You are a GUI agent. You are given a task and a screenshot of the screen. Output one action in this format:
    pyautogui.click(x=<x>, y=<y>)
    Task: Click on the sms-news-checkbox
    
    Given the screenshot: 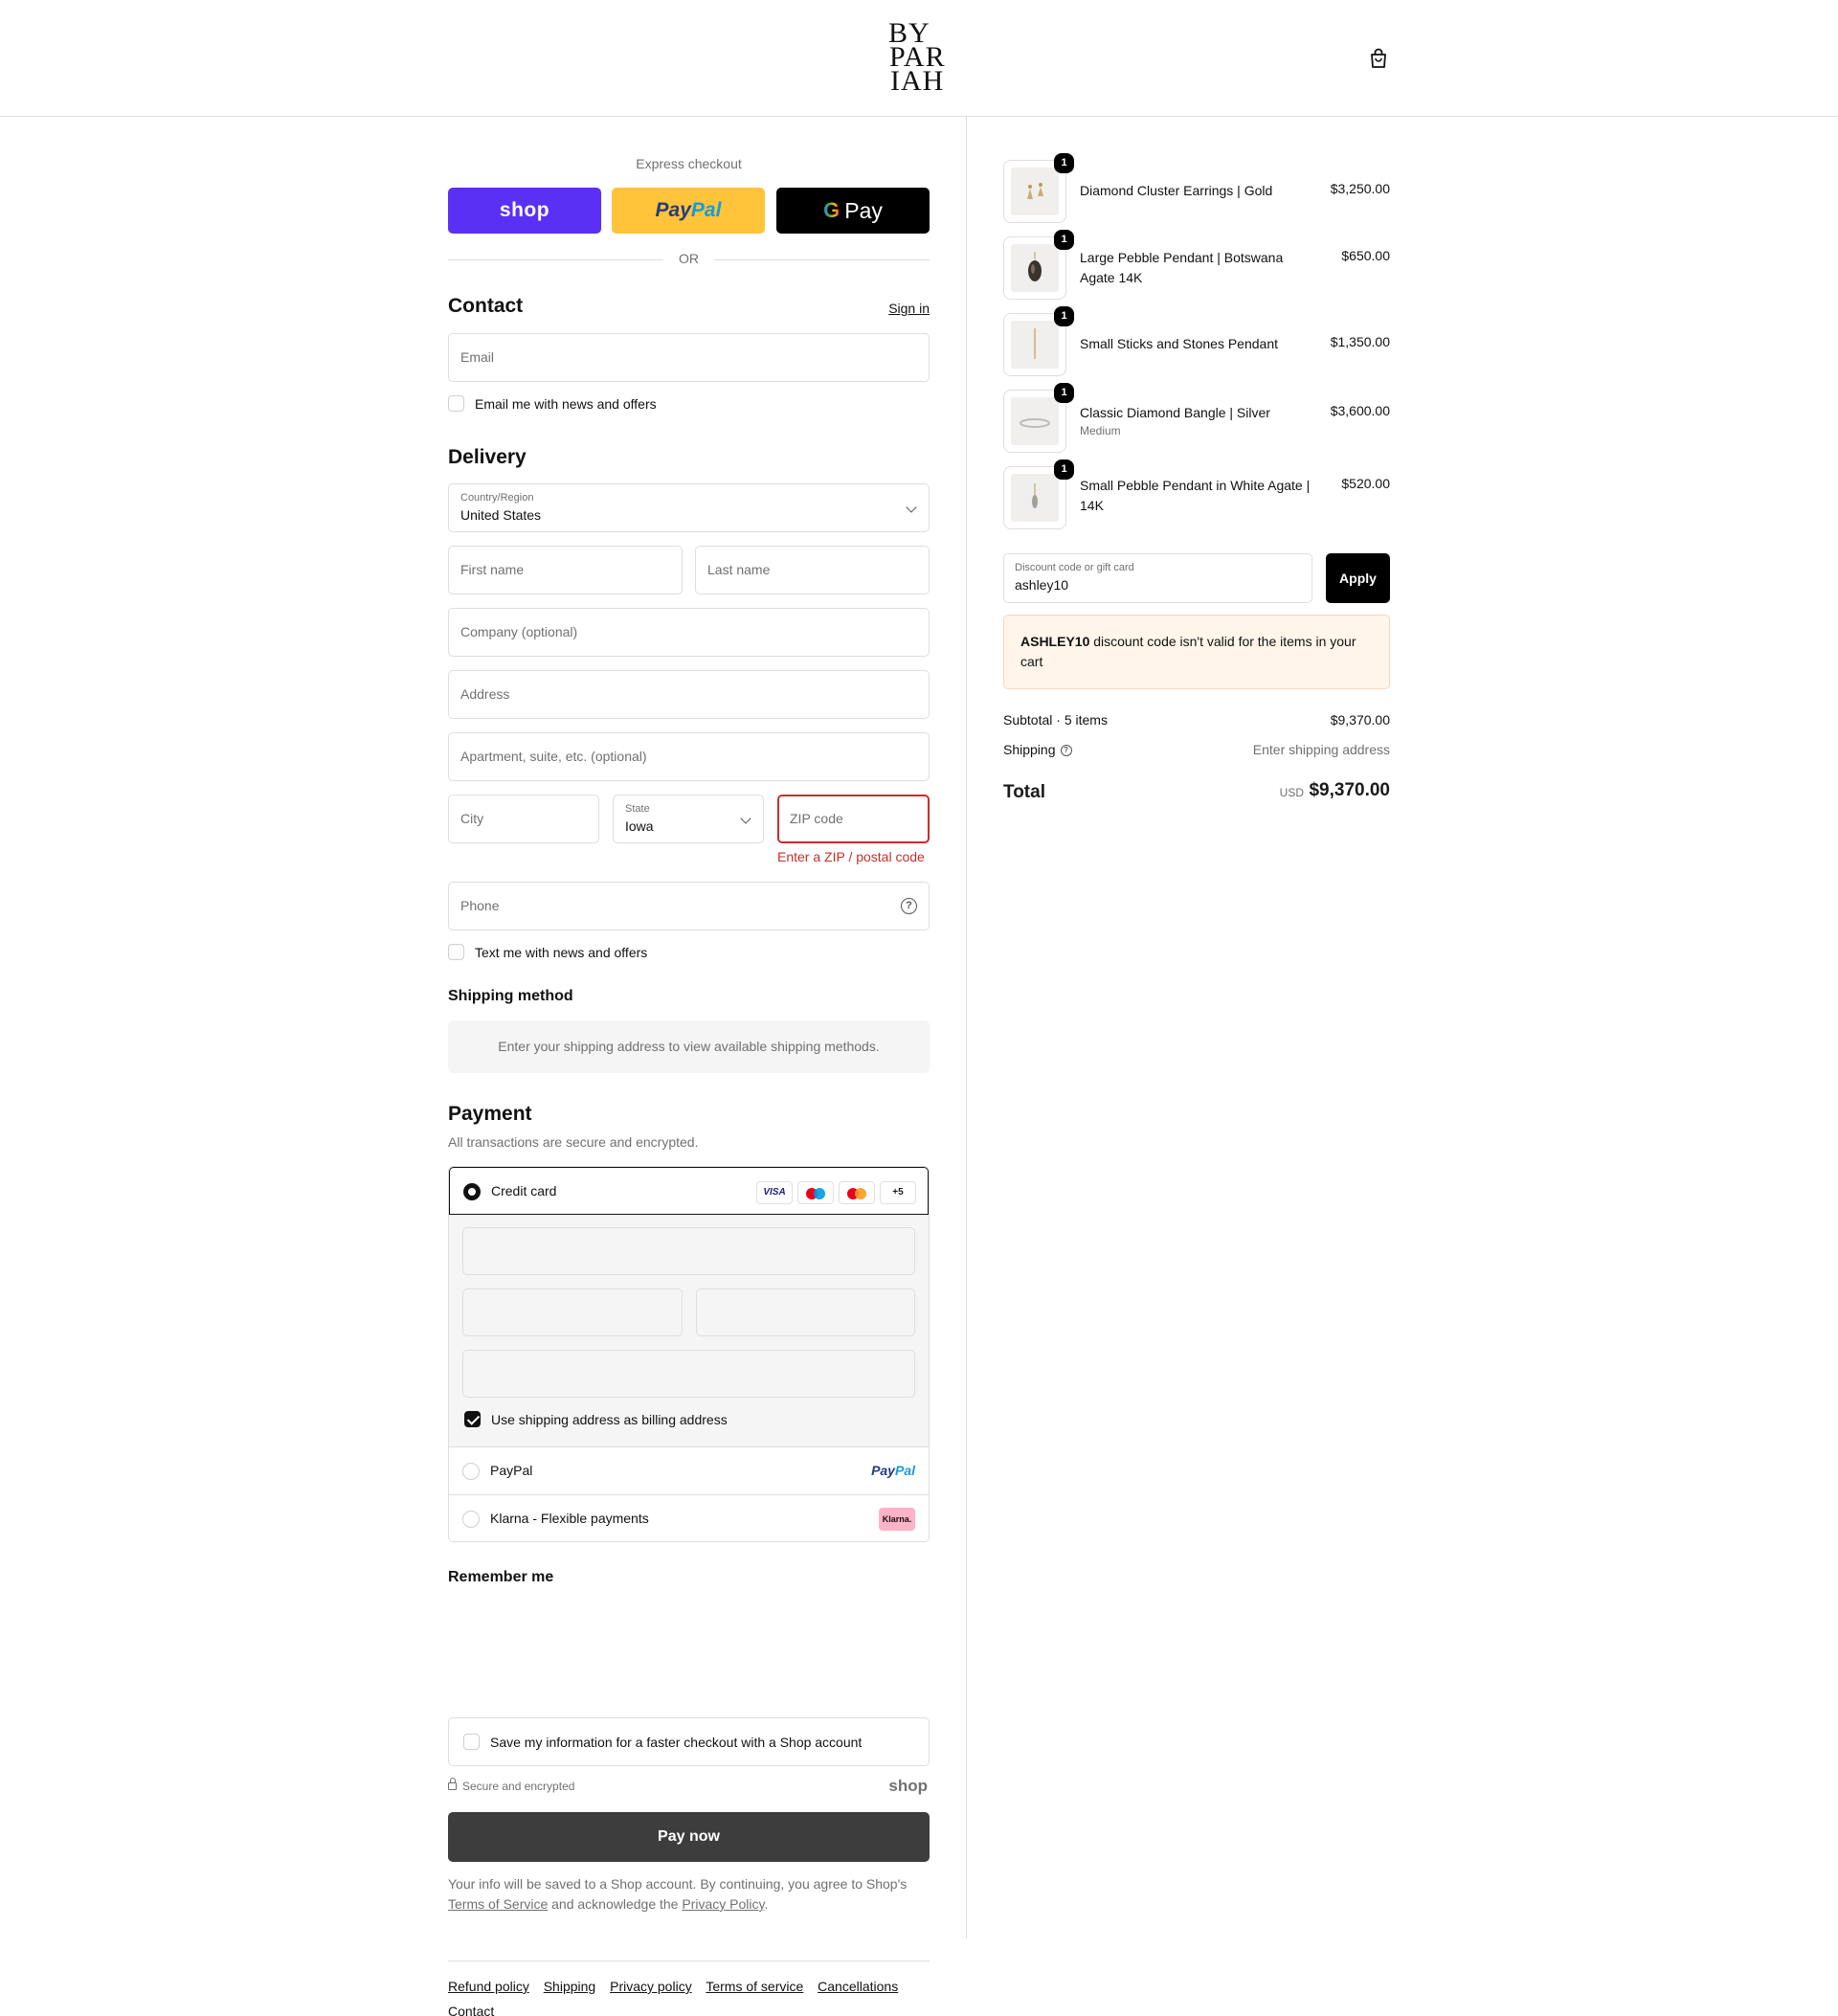 What is the action you would take?
    pyautogui.click(x=456, y=952)
    